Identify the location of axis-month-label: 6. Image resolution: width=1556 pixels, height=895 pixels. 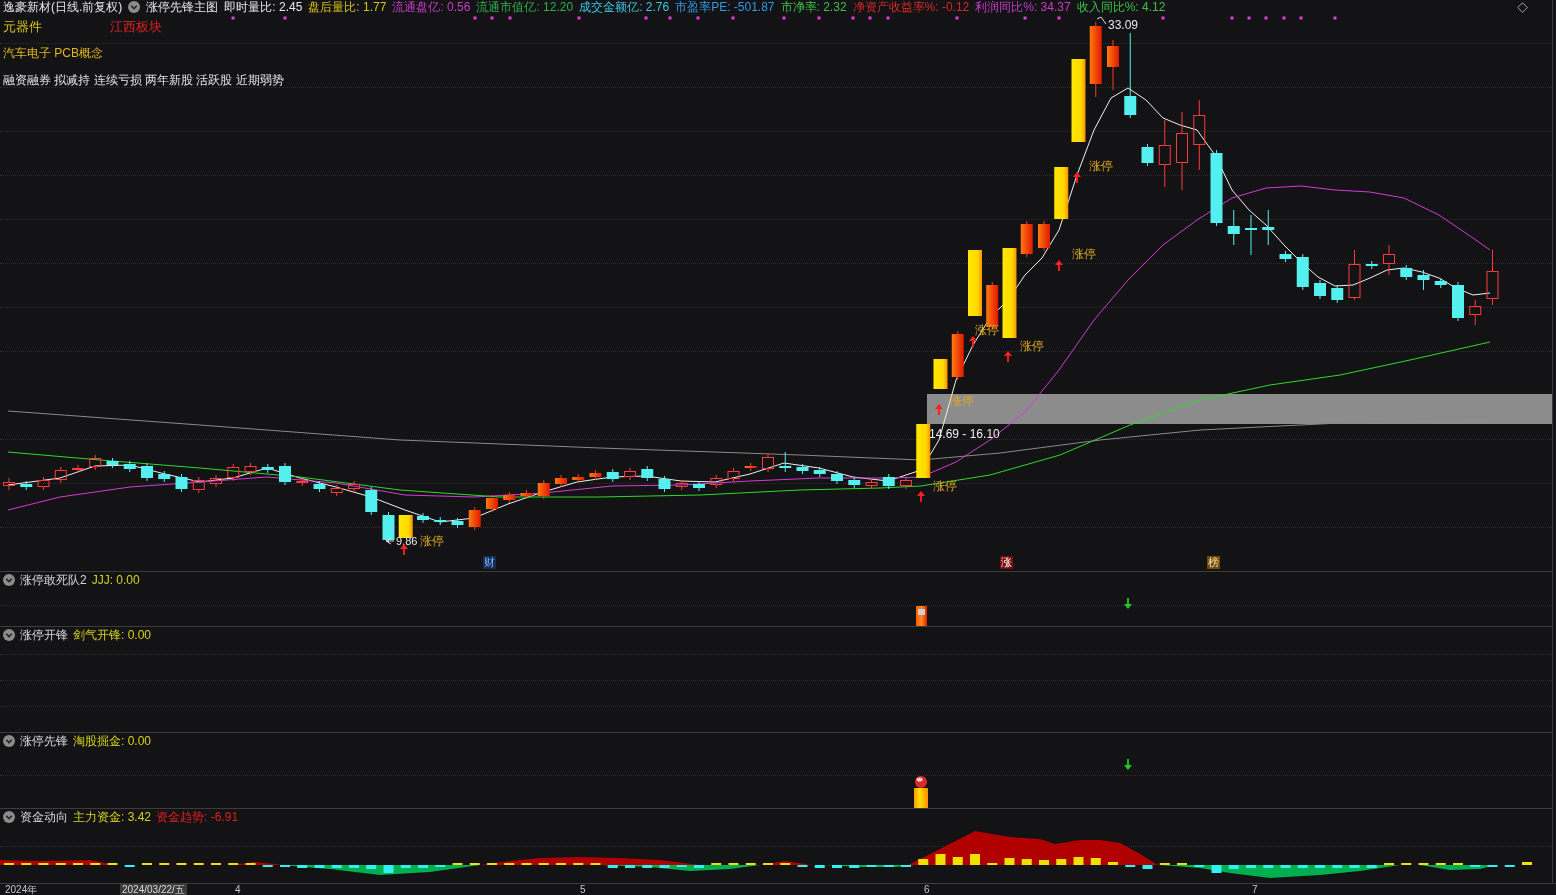
(927, 889).